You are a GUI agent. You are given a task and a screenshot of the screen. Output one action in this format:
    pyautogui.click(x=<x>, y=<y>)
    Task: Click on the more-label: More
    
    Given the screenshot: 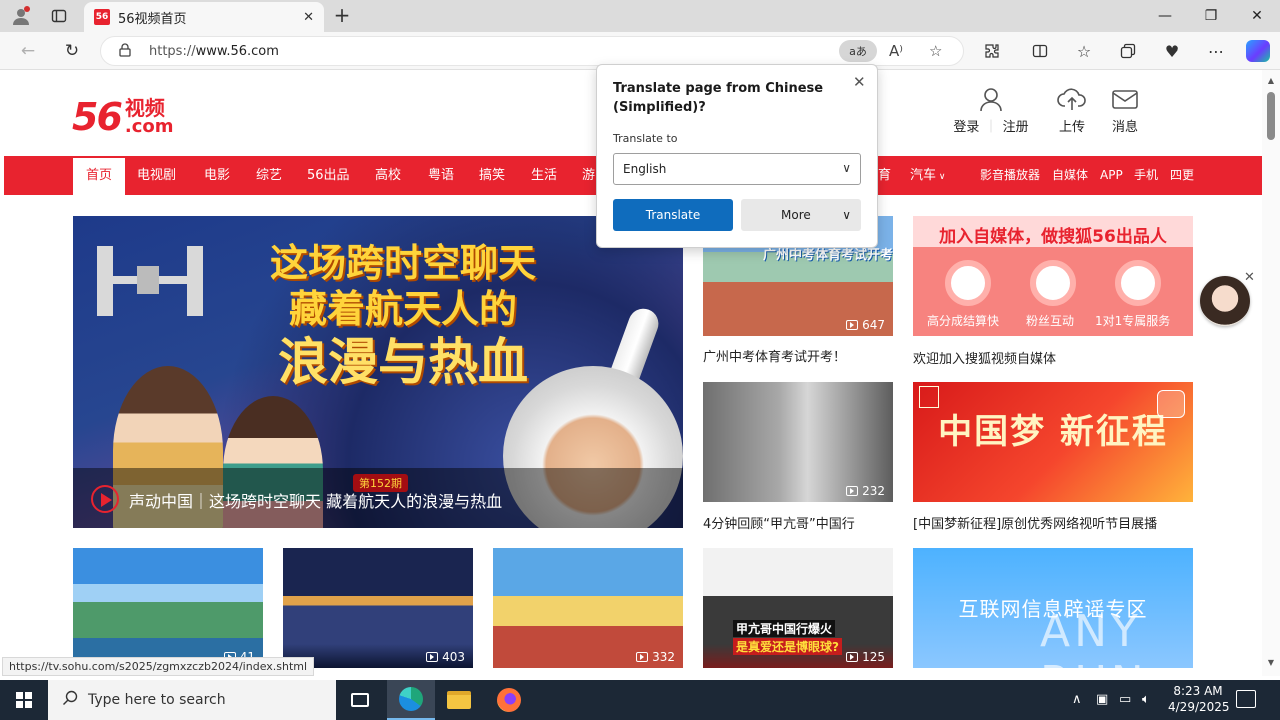 What is the action you would take?
    pyautogui.click(x=796, y=215)
    